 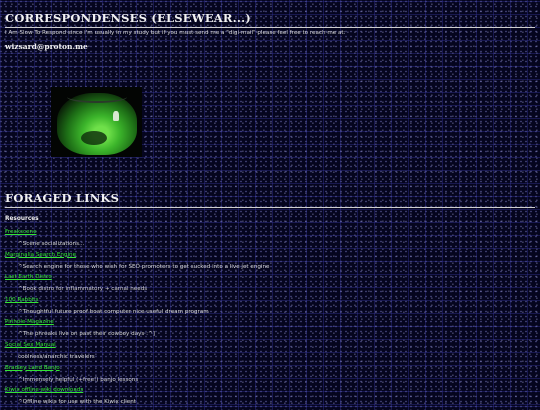 What do you see at coordinates (270, 368) in the screenshot?
I see `link-bradley-laird-banjo: Bradley Laird Banjo` at bounding box center [270, 368].